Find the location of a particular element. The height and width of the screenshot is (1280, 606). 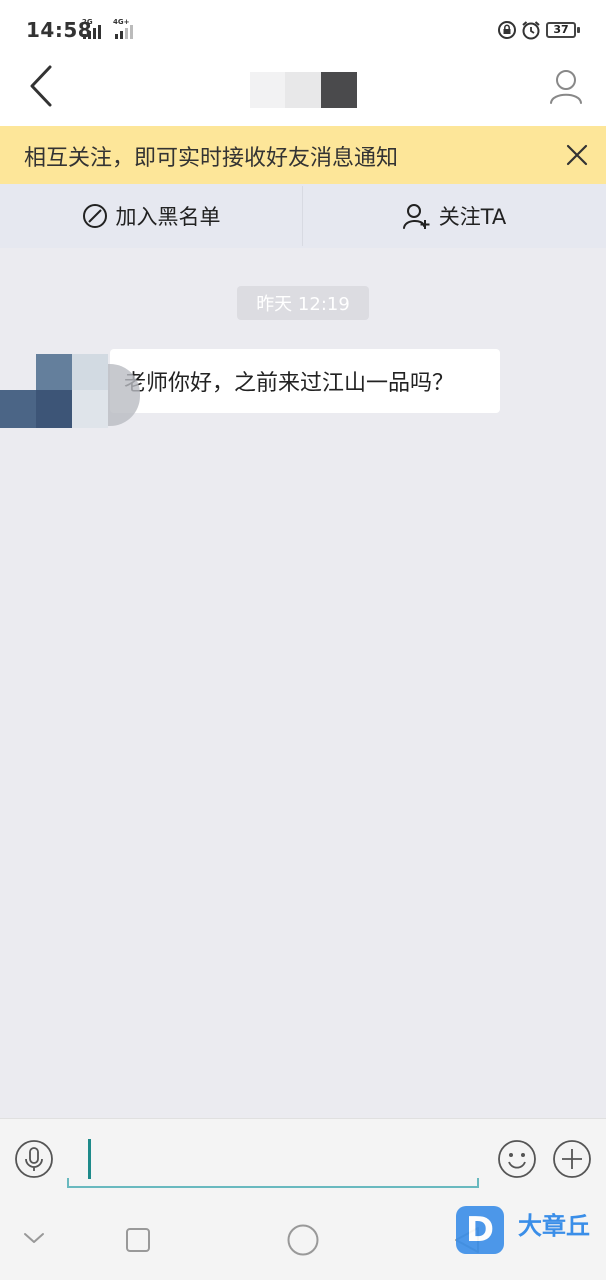

message-bubble: 老师你好，之前来过江山一品吗？ is located at coordinates (305, 381).